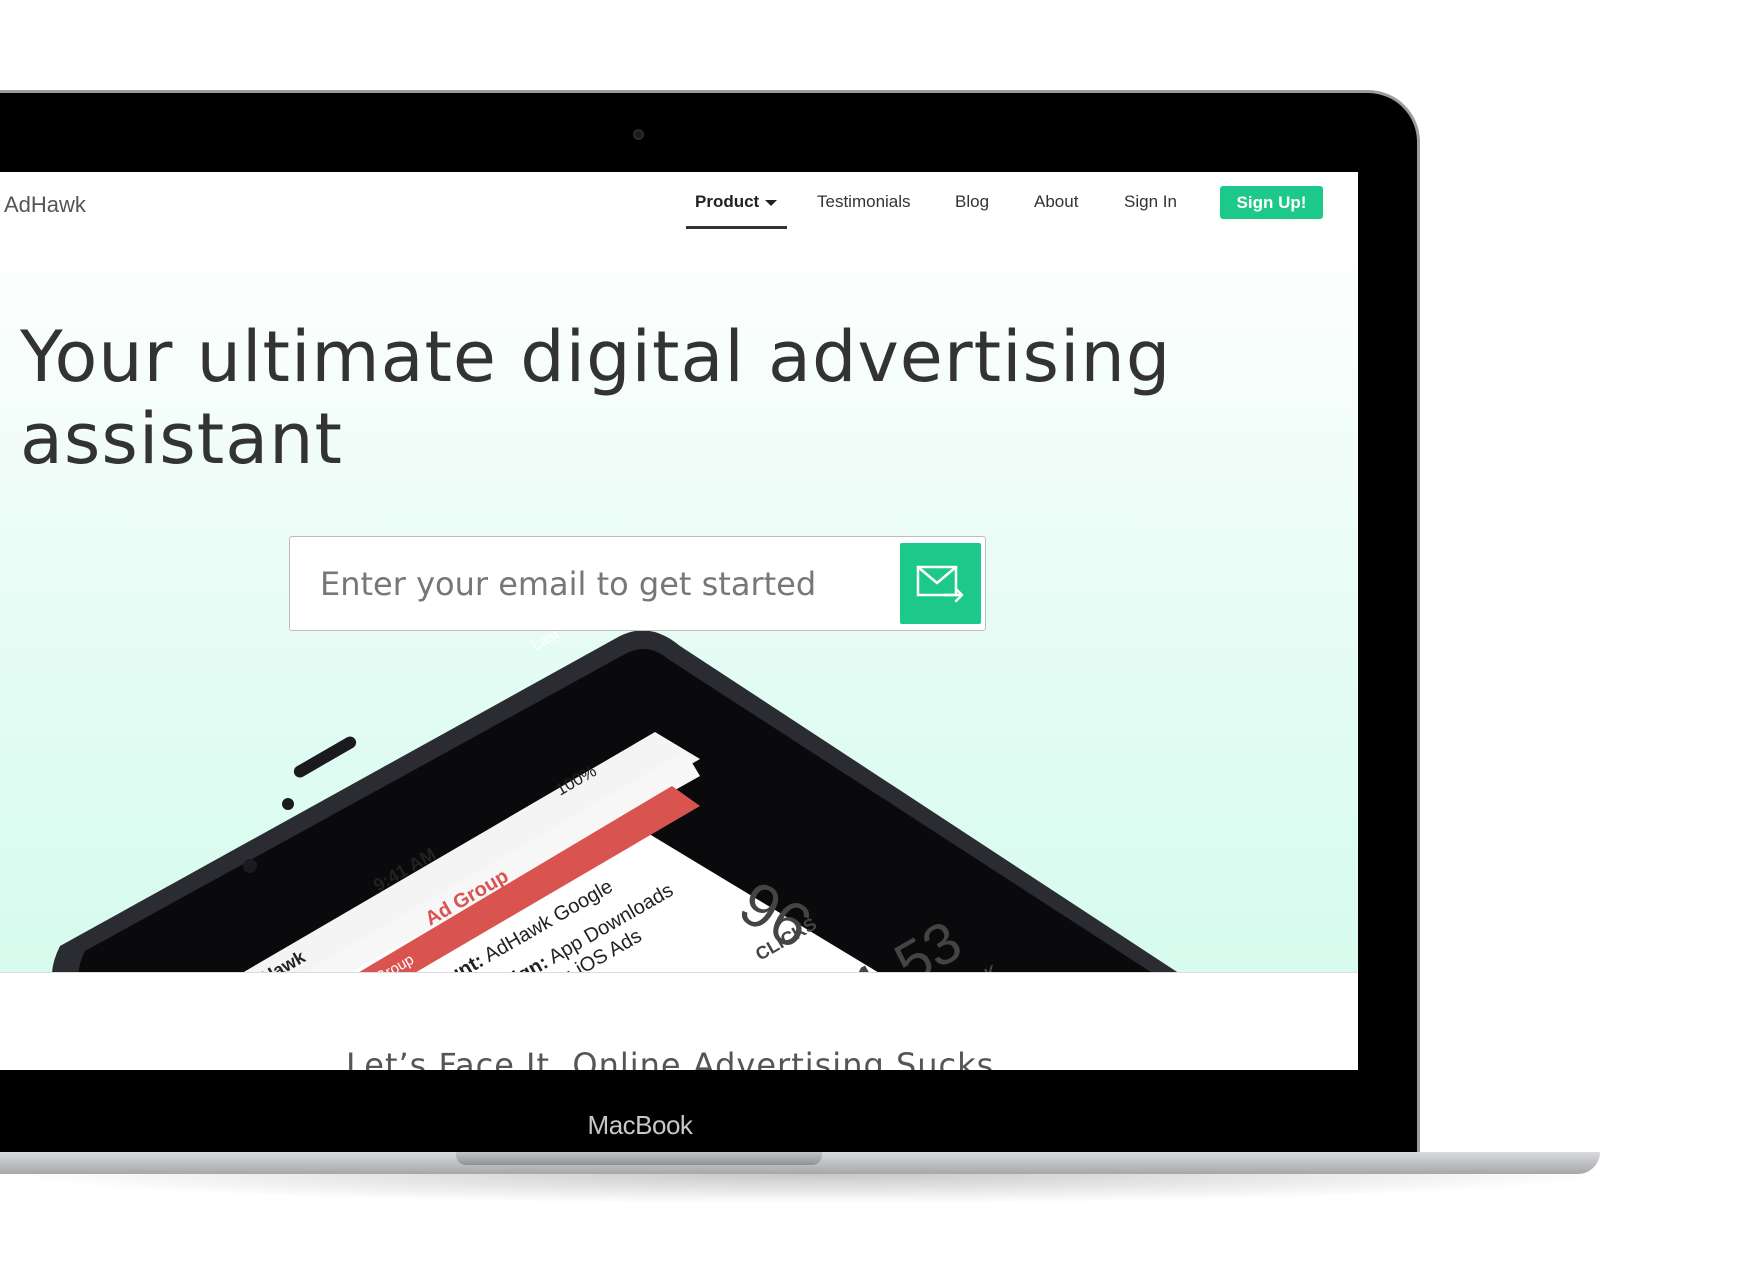 This screenshot has width=1747, height=1269. Describe the element at coordinates (679, 1021) in the screenshot. I see `problem-section: Let’s Face It, Online Advertising Sucks` at that location.